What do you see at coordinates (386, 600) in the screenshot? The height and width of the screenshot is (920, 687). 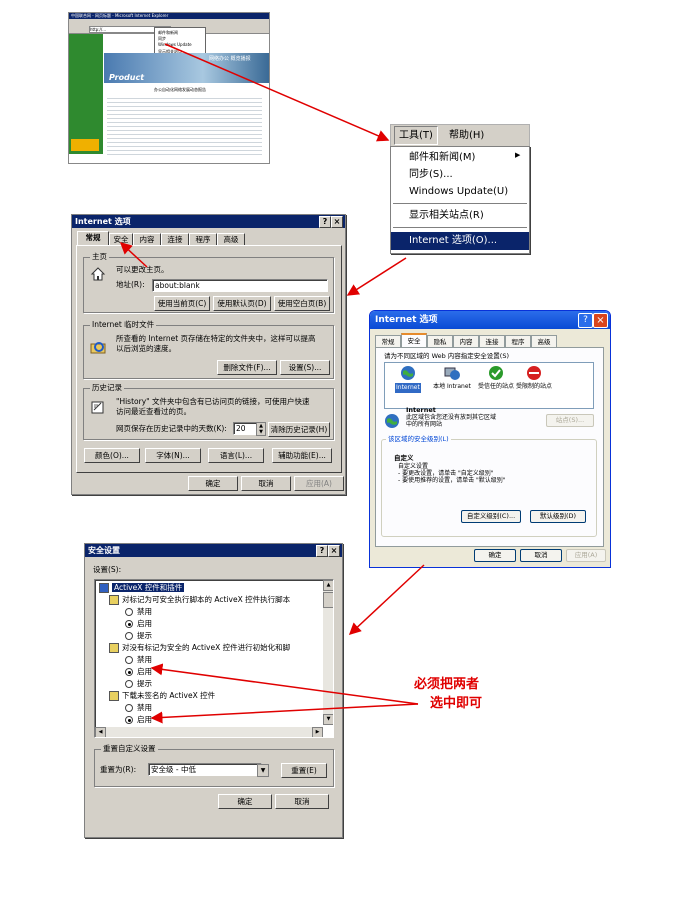 I see `arrow-to-security-settings` at bounding box center [386, 600].